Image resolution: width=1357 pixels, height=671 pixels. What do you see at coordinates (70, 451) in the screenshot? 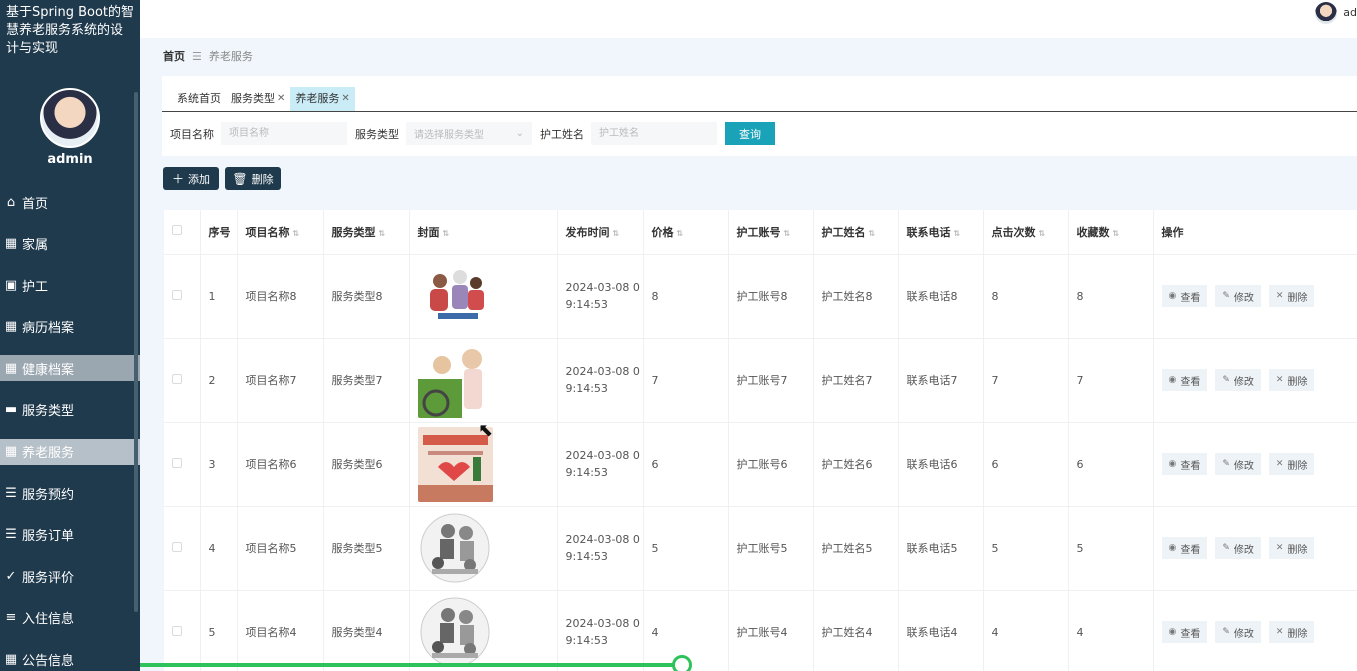
I see `sidebar-item-elderly-services: ▦ 养老服务` at bounding box center [70, 451].